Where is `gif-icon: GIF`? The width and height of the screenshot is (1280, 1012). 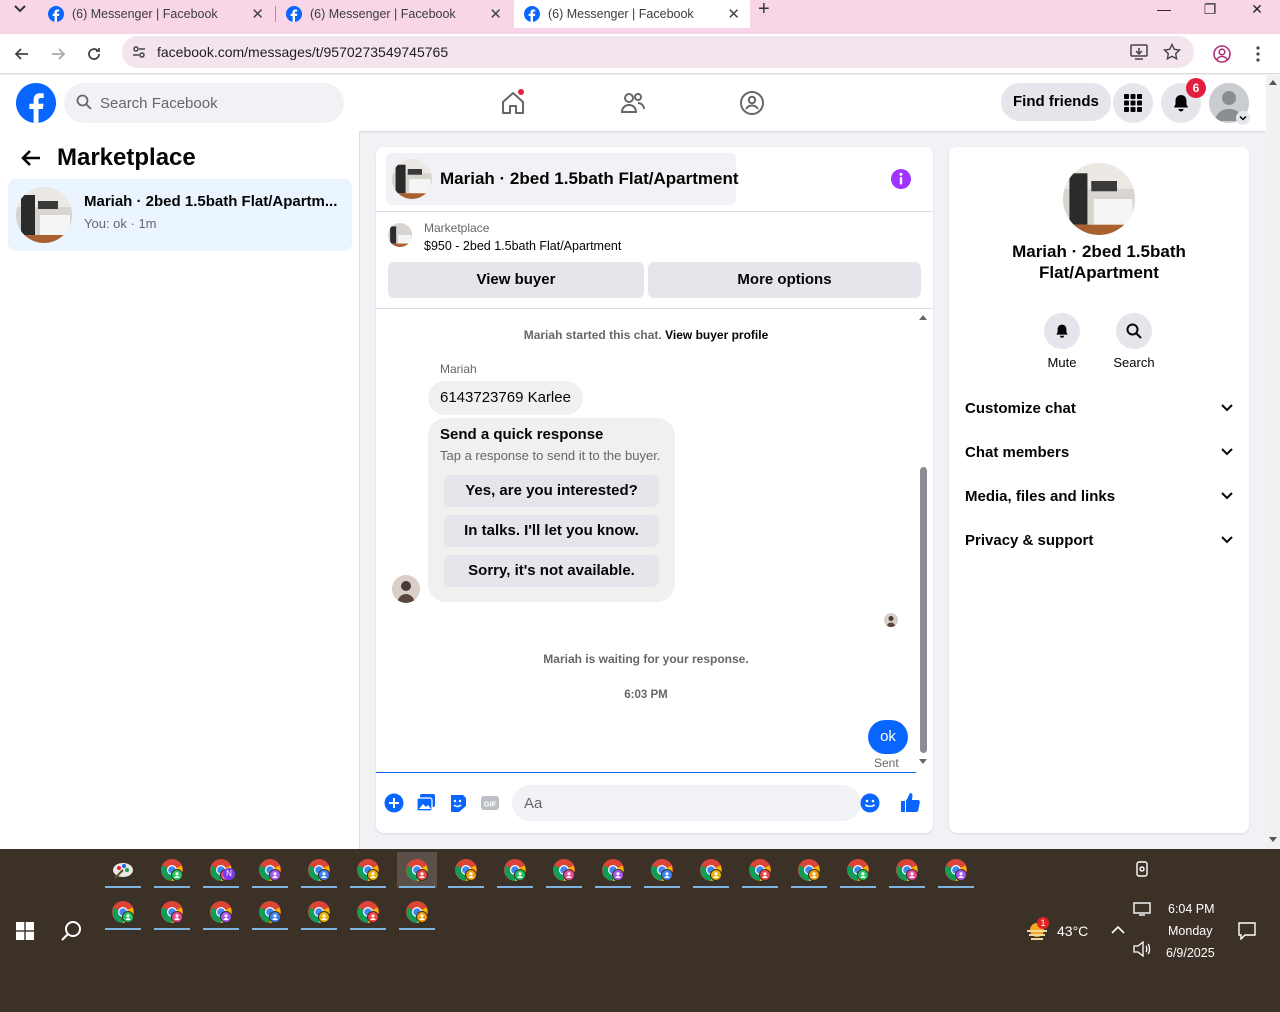 gif-icon: GIF is located at coordinates (490, 803).